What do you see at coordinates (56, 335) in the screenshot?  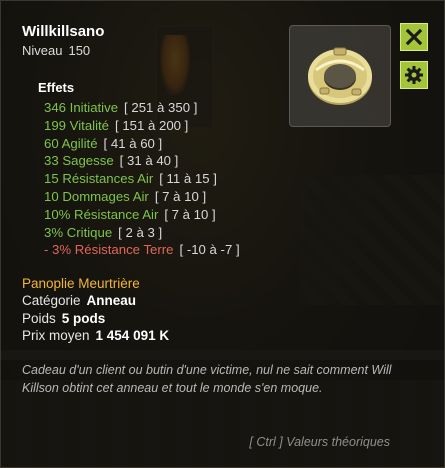 I see `price-label: Prix moyen` at bounding box center [56, 335].